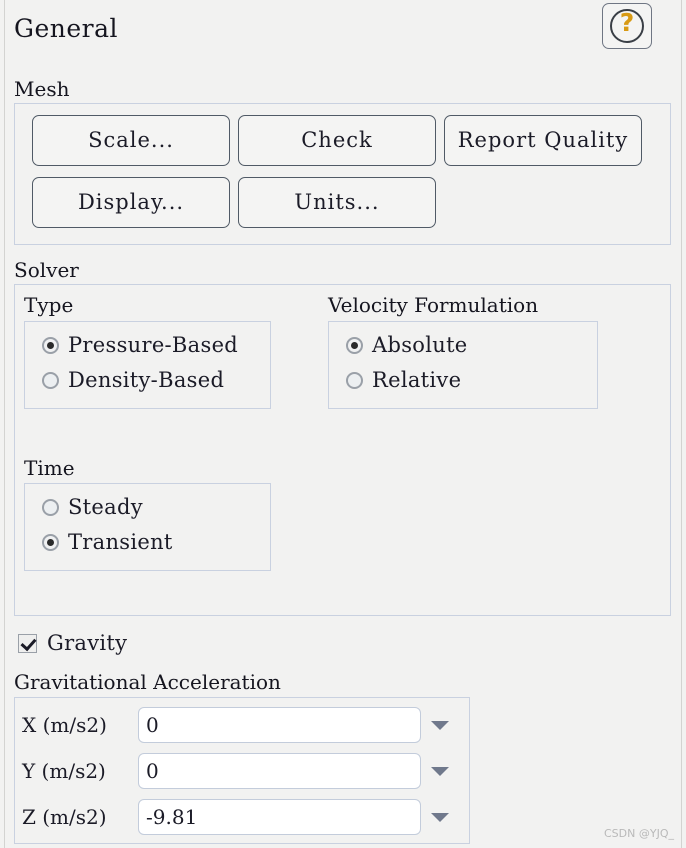  Describe the element at coordinates (64, 725) in the screenshot. I see `gravity-x-label: X (m/s2)` at that location.